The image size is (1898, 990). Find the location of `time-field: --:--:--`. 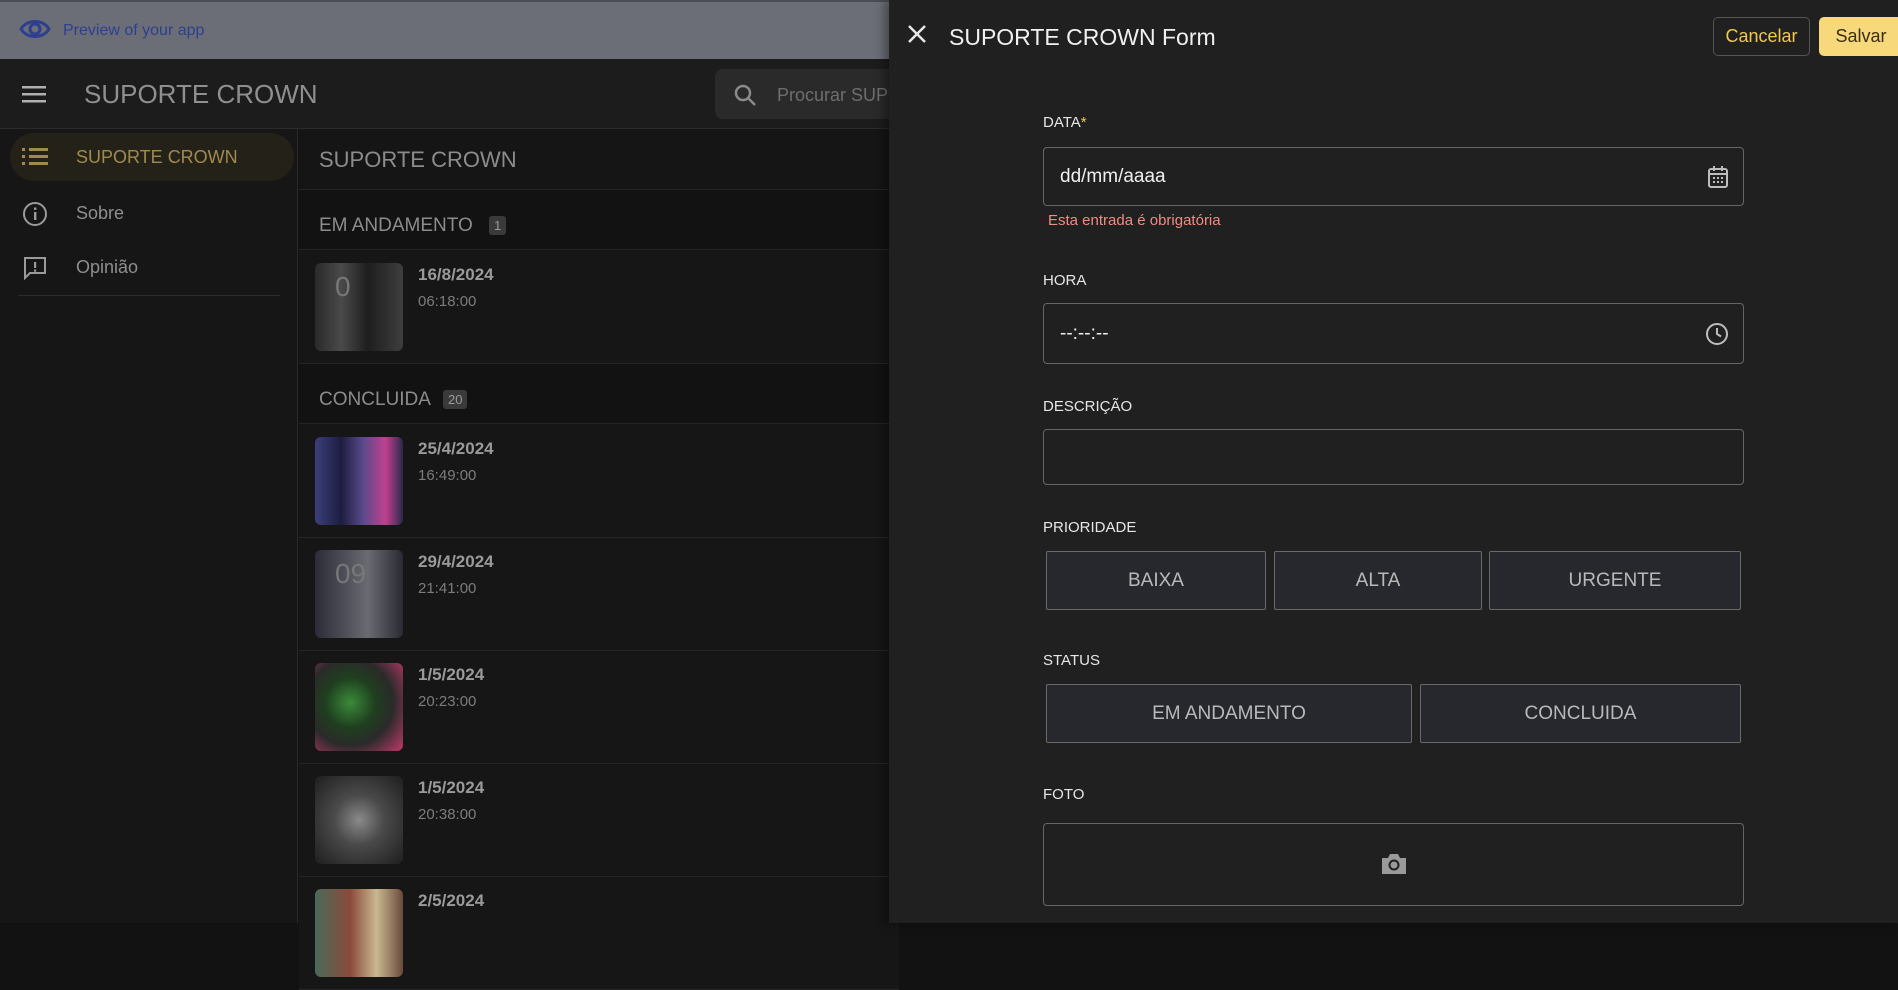

time-field: --:--:-- is located at coordinates (1393, 333).